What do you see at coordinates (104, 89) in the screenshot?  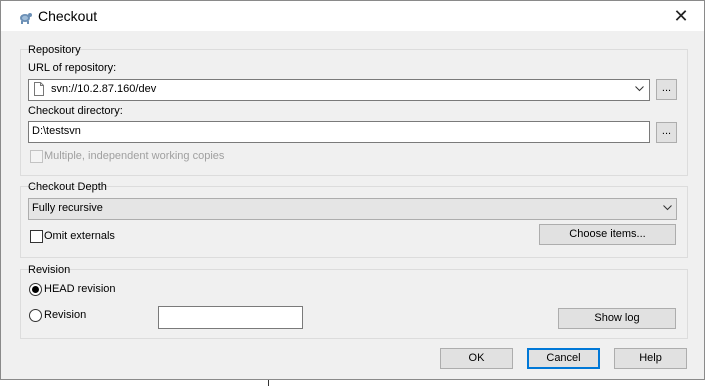 I see `url-value: svn://10.2.87.160/dev` at bounding box center [104, 89].